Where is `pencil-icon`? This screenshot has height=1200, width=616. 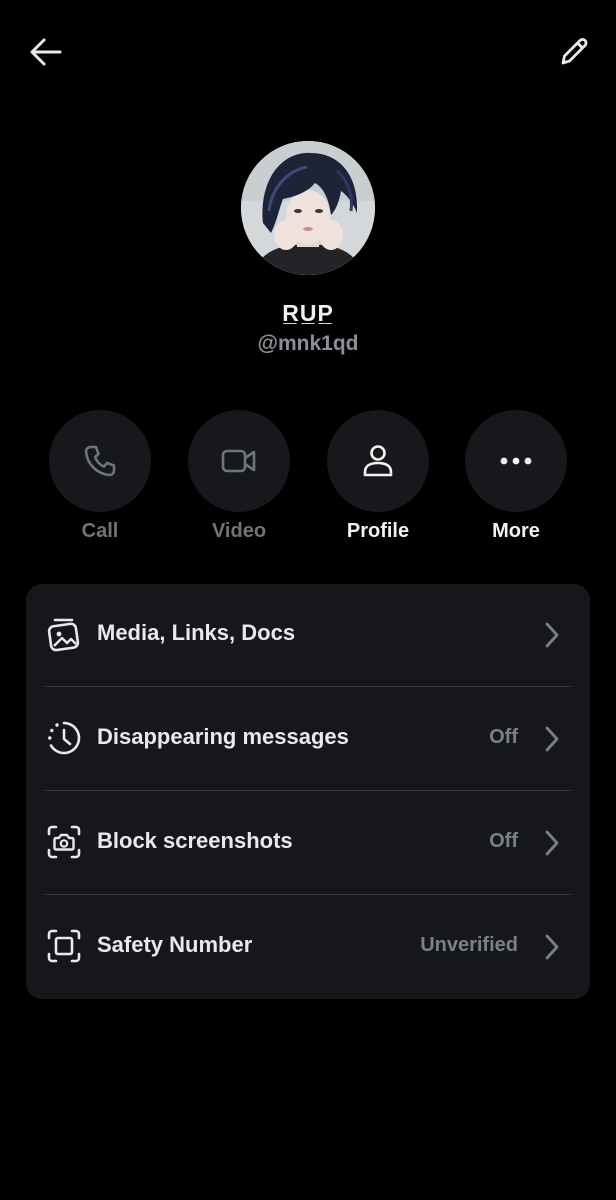
pencil-icon is located at coordinates (574, 52).